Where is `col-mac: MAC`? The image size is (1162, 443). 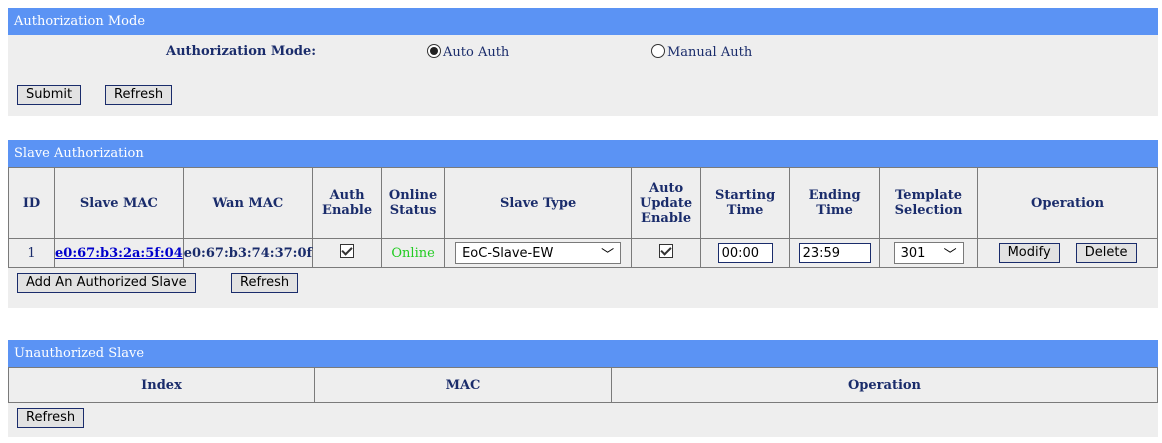 col-mac: MAC is located at coordinates (463, 385).